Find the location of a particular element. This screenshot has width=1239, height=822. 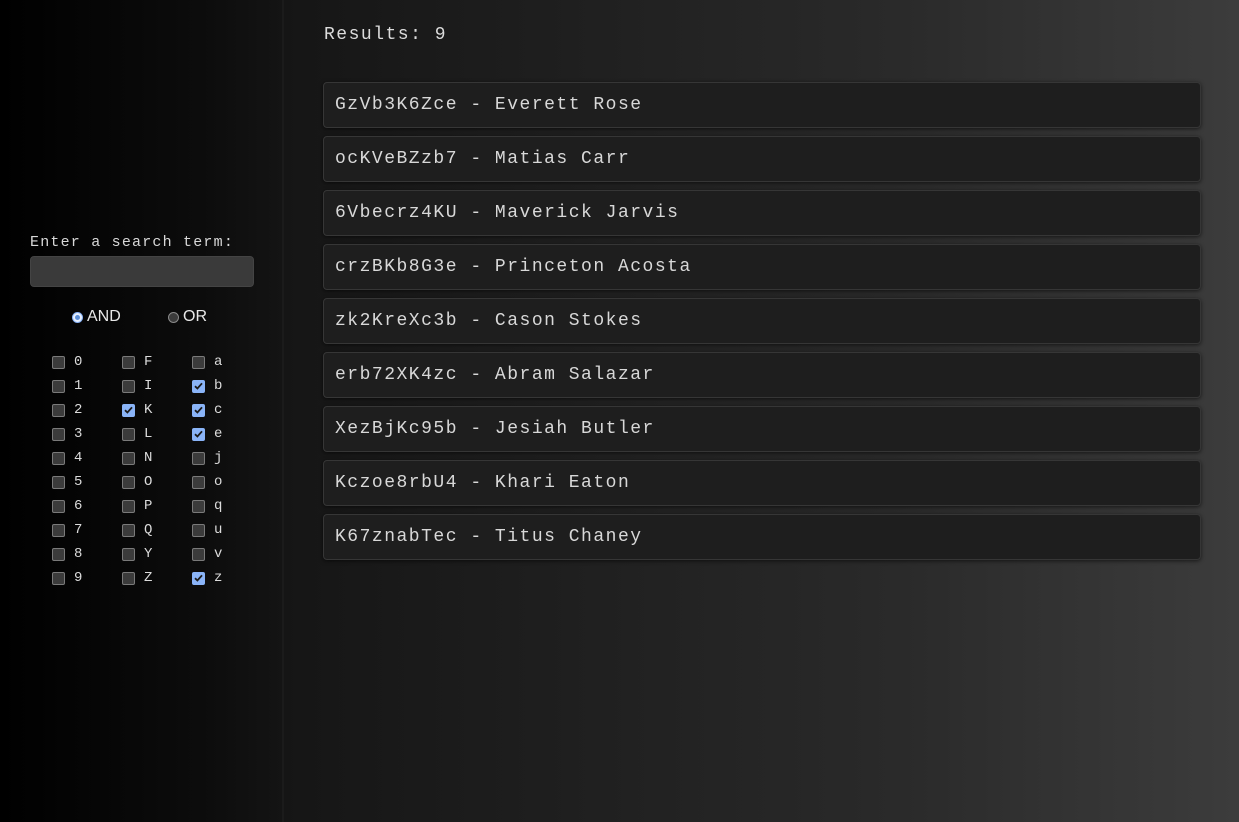

filter-checkbox-4: 4 is located at coordinates (67, 458).